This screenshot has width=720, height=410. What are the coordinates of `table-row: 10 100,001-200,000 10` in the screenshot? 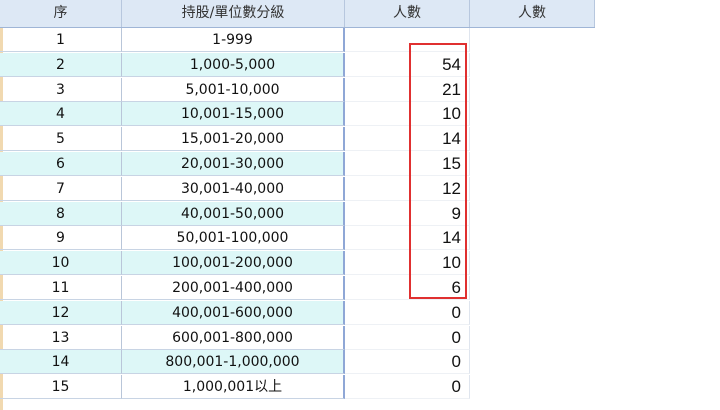 It's located at (235, 263).